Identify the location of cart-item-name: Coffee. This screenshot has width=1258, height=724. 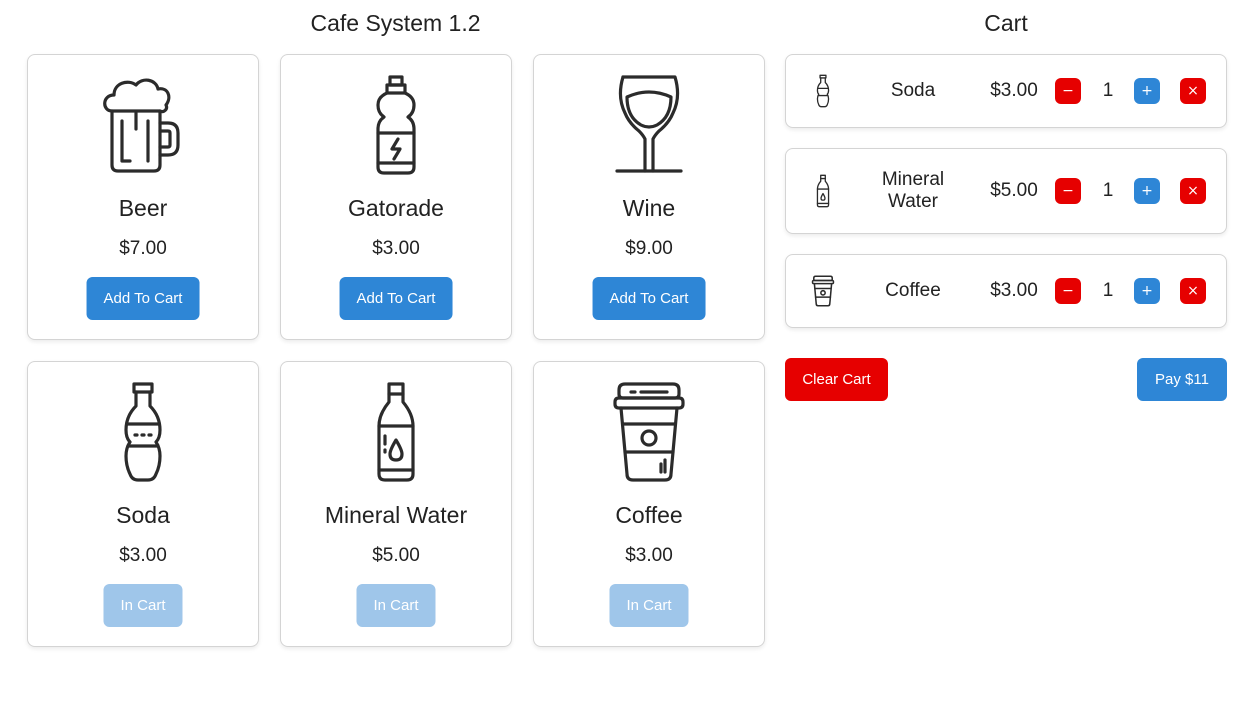
(913, 290).